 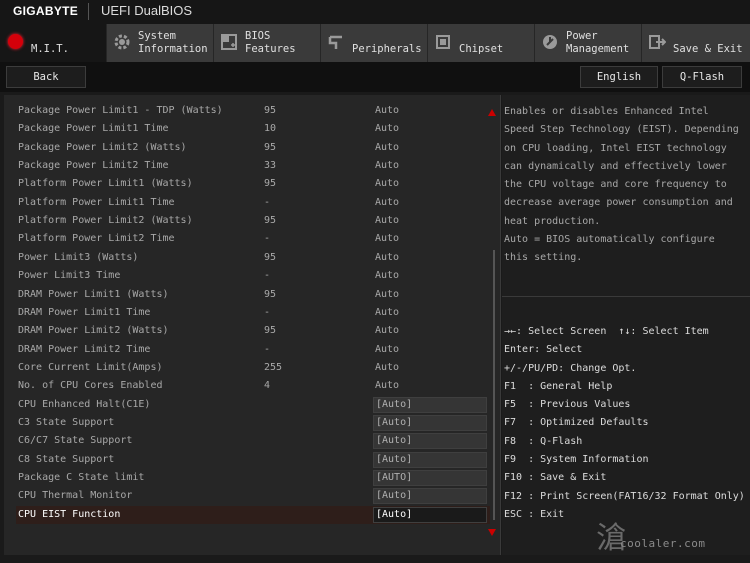 I want to click on tab-label: Peripherals, so click(x=387, y=49).